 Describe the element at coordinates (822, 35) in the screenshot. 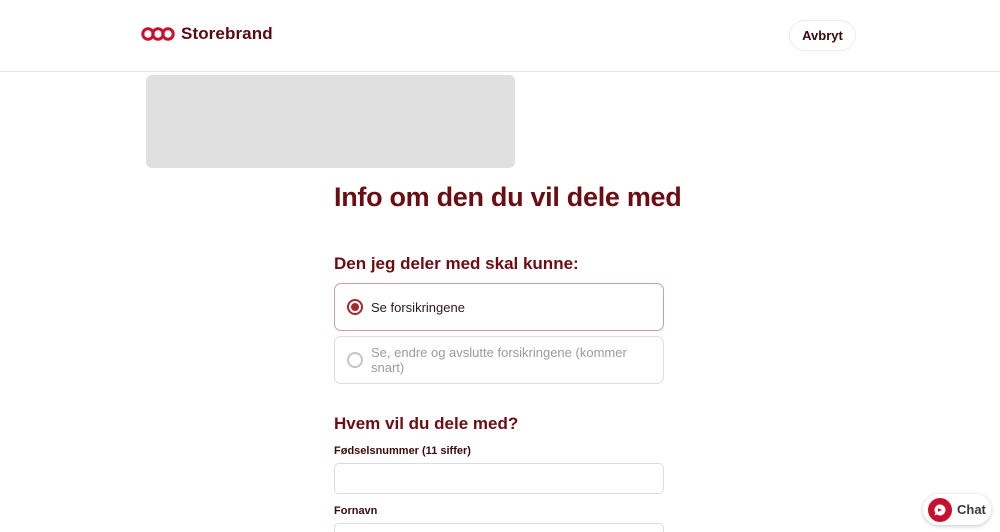

I see `cancel-button: Avbryt` at that location.